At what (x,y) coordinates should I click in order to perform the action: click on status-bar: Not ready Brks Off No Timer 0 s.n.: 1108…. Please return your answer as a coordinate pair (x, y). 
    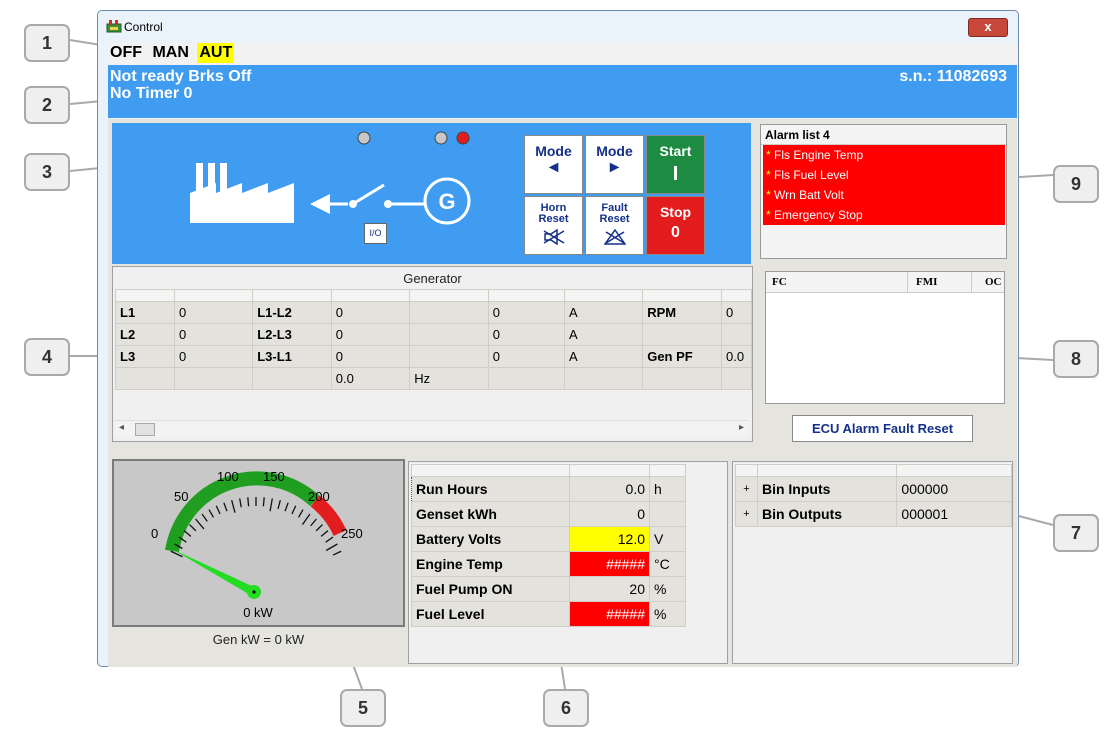
    Looking at the image, I should click on (562, 91).